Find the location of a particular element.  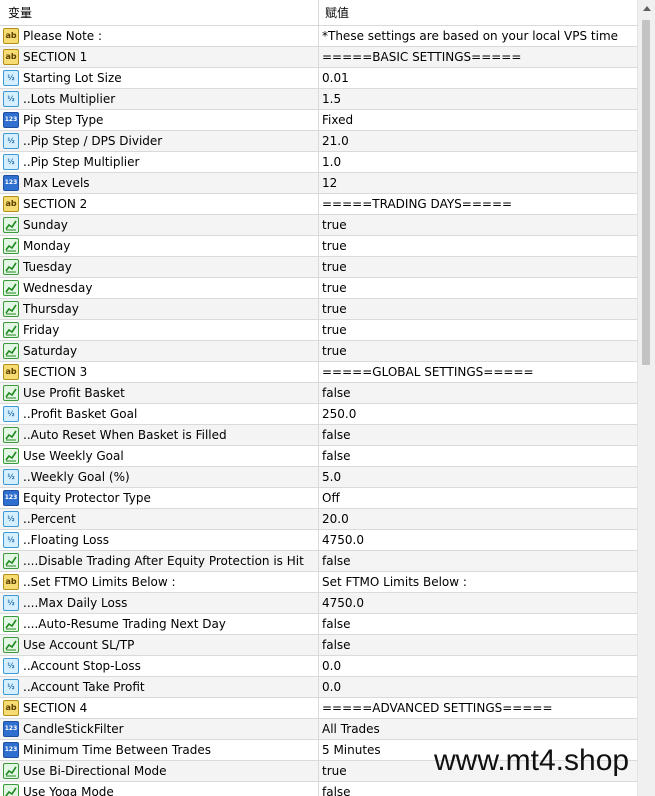

variable-cell: ½ ..Percent is located at coordinates (159, 519).